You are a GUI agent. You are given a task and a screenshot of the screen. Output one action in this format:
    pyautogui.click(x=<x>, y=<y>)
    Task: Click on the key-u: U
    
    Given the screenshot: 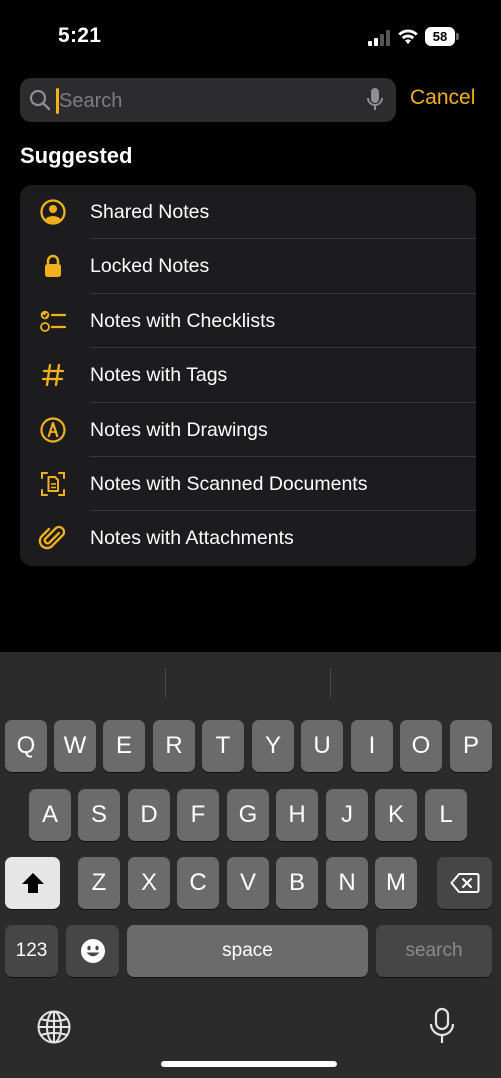 What is the action you would take?
    pyautogui.click(x=322, y=746)
    